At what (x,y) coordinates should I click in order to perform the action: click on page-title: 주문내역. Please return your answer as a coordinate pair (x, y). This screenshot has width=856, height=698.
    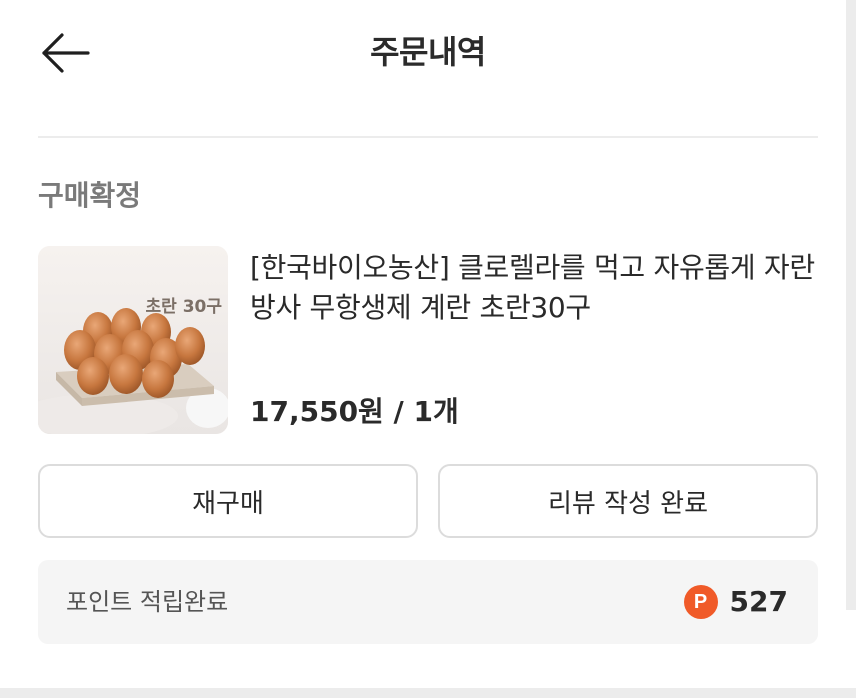
    Looking at the image, I should click on (428, 52).